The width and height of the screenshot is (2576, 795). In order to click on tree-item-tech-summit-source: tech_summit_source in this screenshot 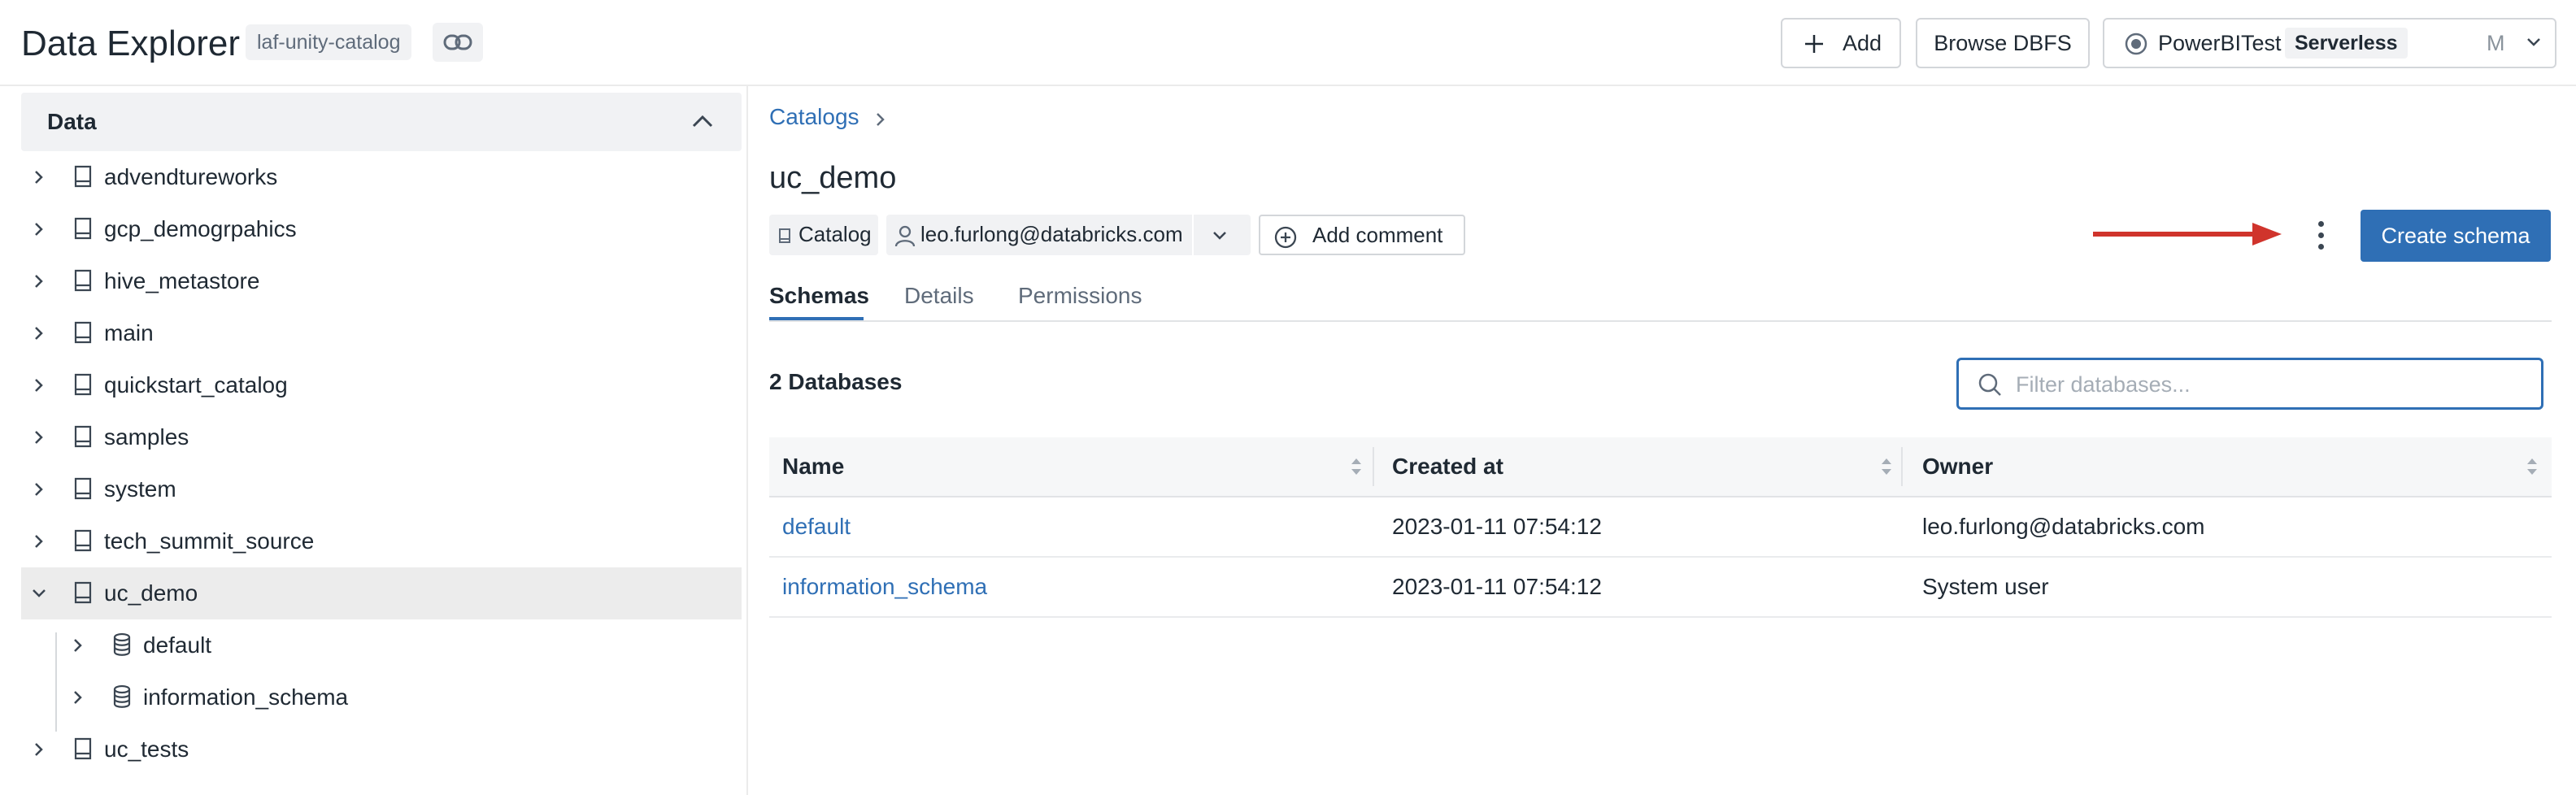, I will do `click(382, 541)`.